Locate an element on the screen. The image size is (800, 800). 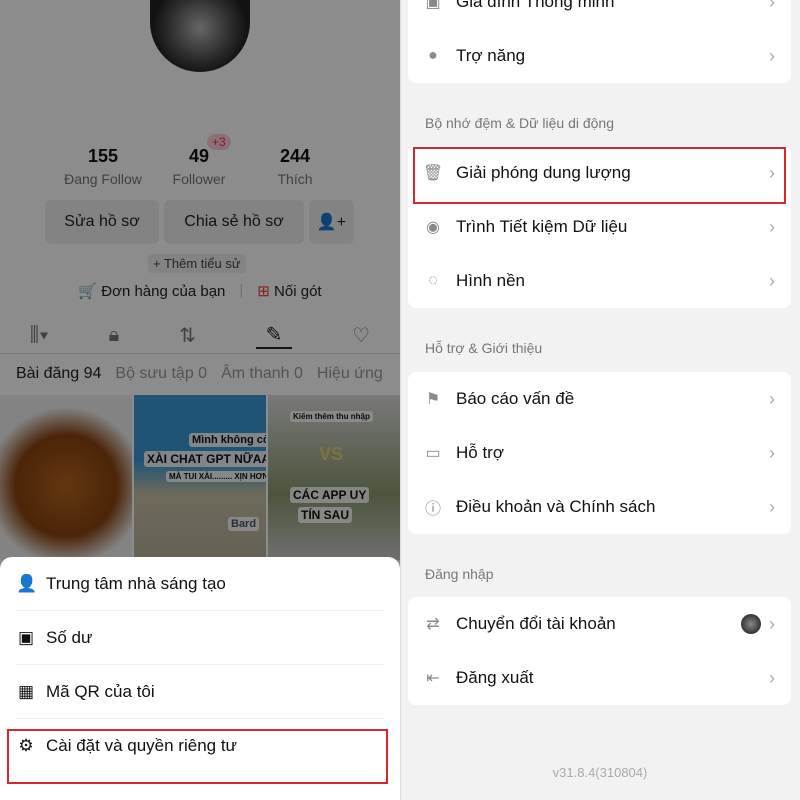
row-terms: ⓘ Điều khoản và Chính sách › is located at coordinates (599, 507).